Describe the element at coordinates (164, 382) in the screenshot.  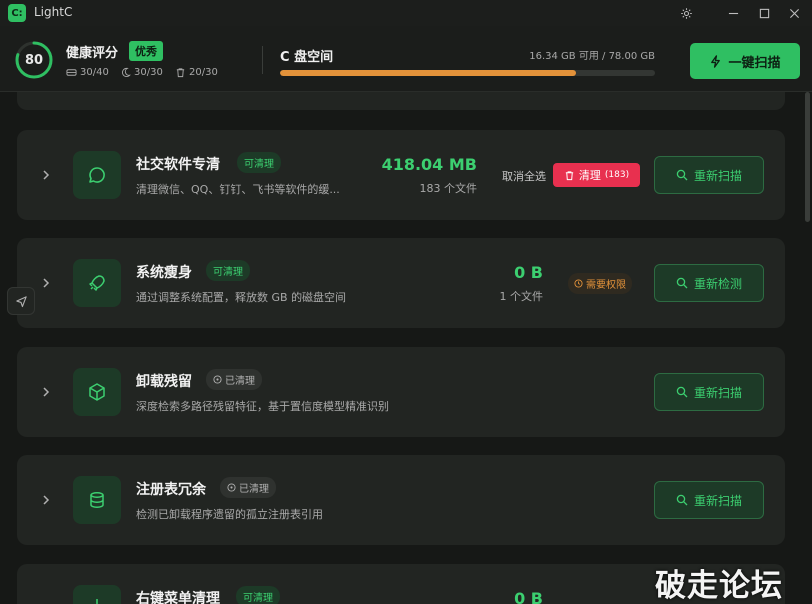
I see `card-title: 卸载残留` at that location.